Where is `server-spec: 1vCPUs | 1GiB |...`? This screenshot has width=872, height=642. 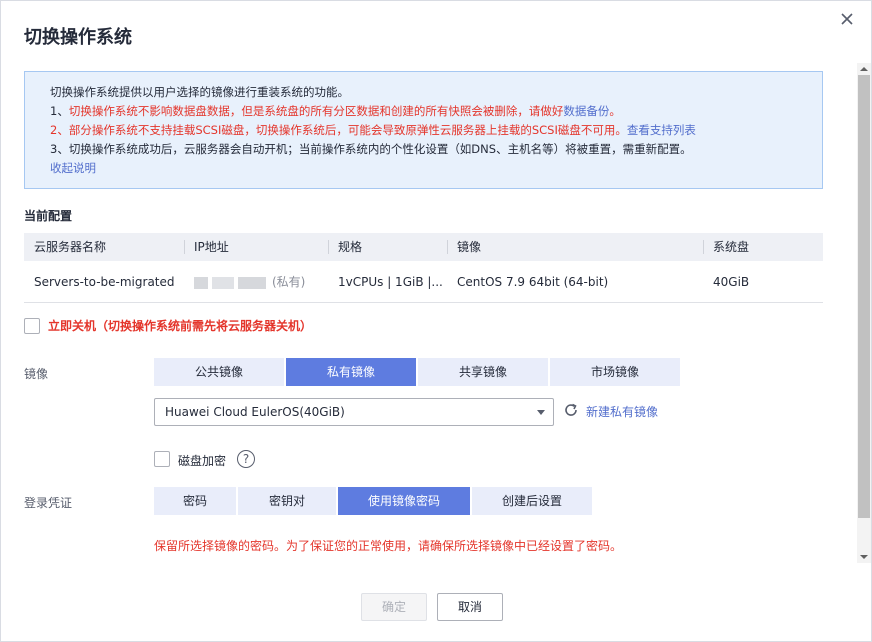 server-spec: 1vCPUs | 1GiB |... is located at coordinates (390, 282).